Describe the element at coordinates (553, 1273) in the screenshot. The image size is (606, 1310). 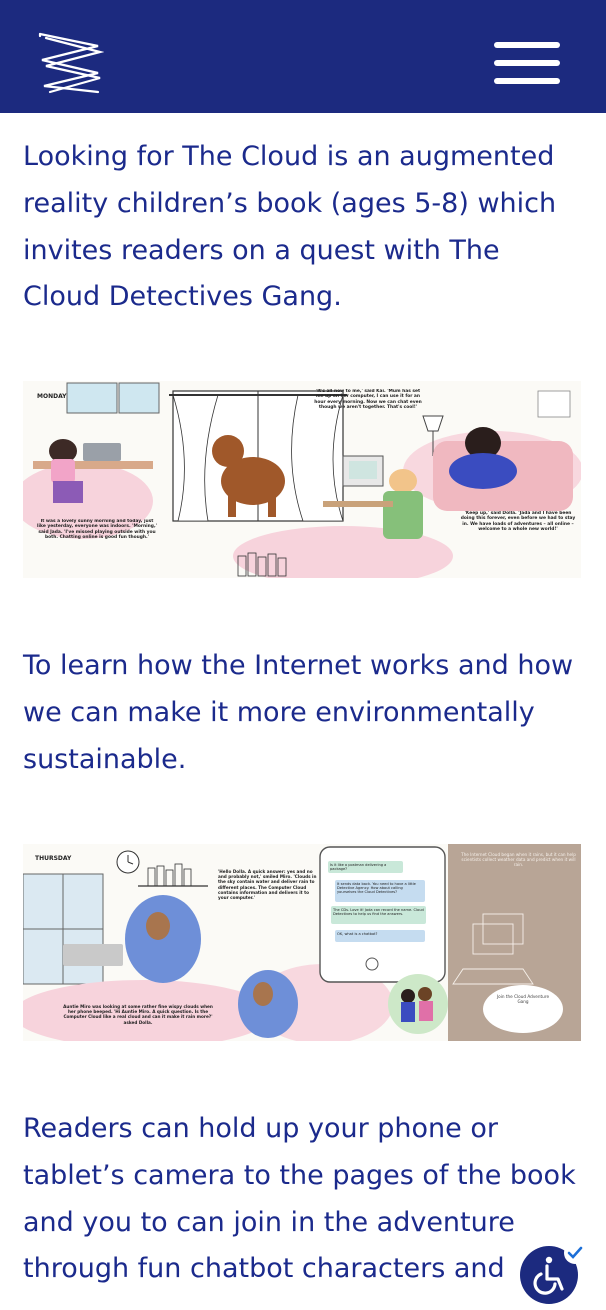
I see `accessibility-wheelchair-icon` at that location.